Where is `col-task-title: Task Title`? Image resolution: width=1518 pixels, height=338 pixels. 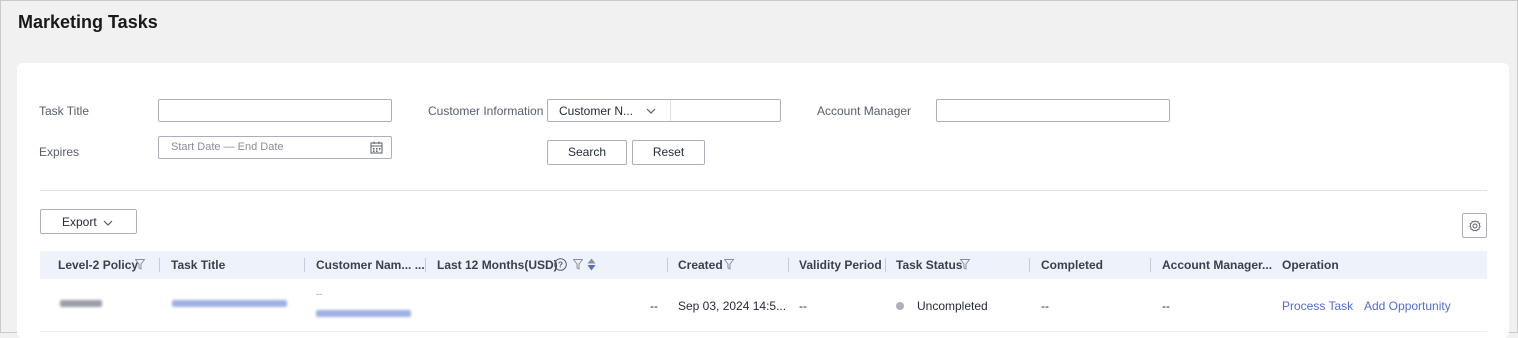 col-task-title: Task Title is located at coordinates (198, 265).